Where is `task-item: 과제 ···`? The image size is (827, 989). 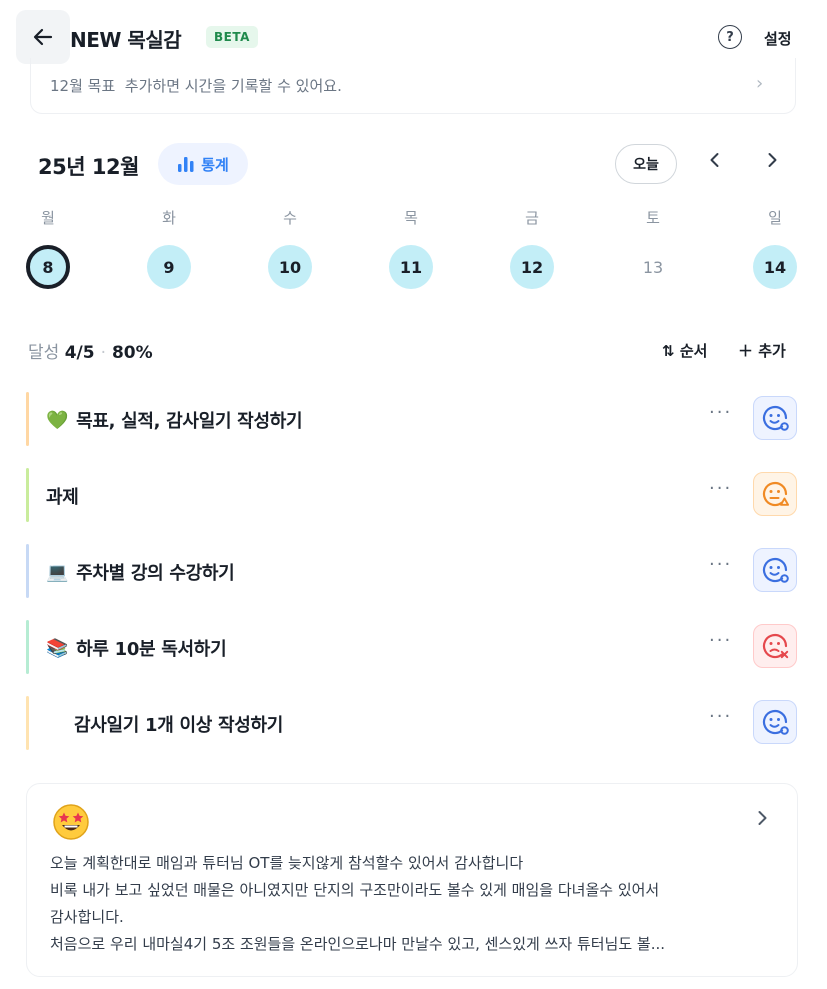 task-item: 과제 ··· is located at coordinates (412, 495).